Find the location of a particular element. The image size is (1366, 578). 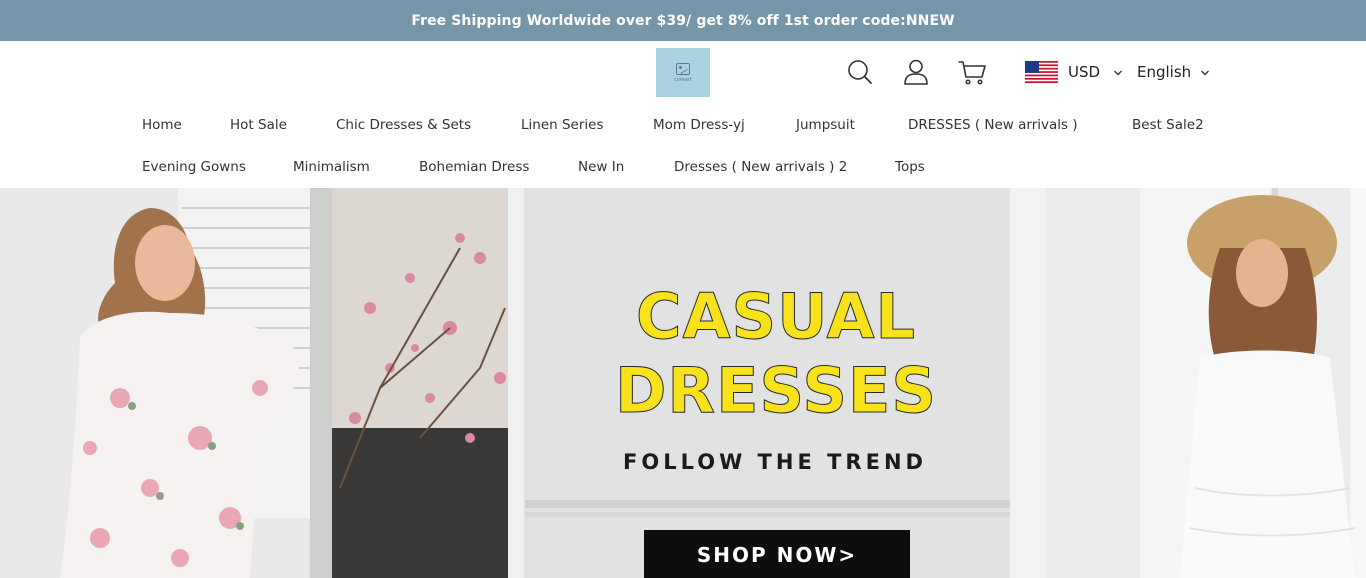

nav-home: Home is located at coordinates (162, 125).